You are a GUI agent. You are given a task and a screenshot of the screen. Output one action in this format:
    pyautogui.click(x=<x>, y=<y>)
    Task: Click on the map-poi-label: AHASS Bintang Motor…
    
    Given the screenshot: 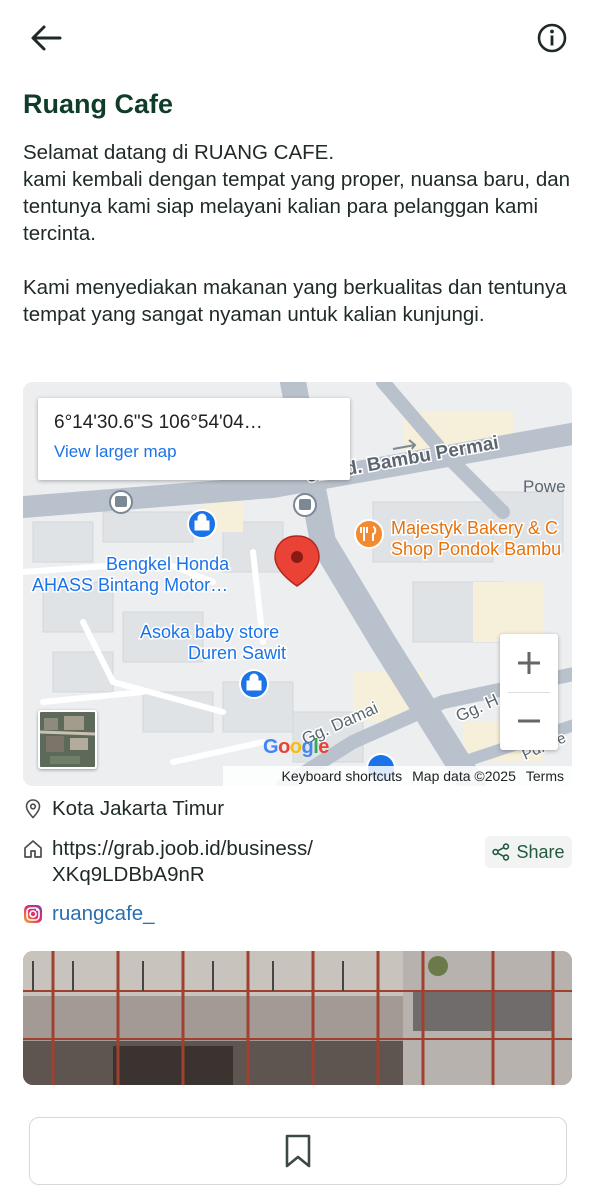 What is the action you would take?
    pyautogui.click(x=130, y=585)
    